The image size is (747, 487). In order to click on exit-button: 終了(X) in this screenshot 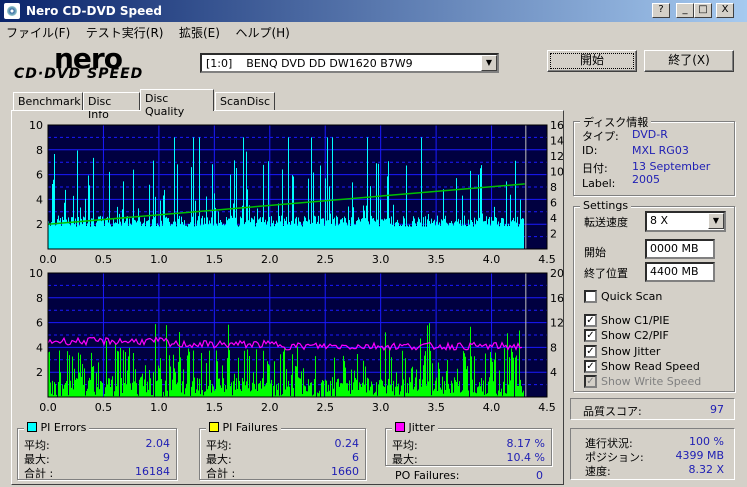, I will do `click(689, 61)`.